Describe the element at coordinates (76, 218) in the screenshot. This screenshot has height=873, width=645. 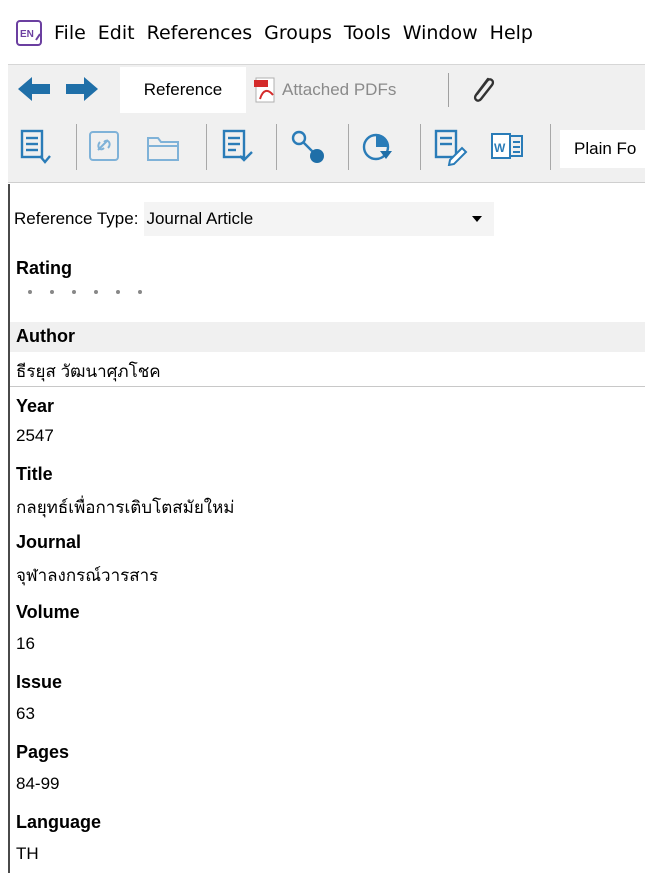
I see `reference-type-label: Reference Type:` at that location.